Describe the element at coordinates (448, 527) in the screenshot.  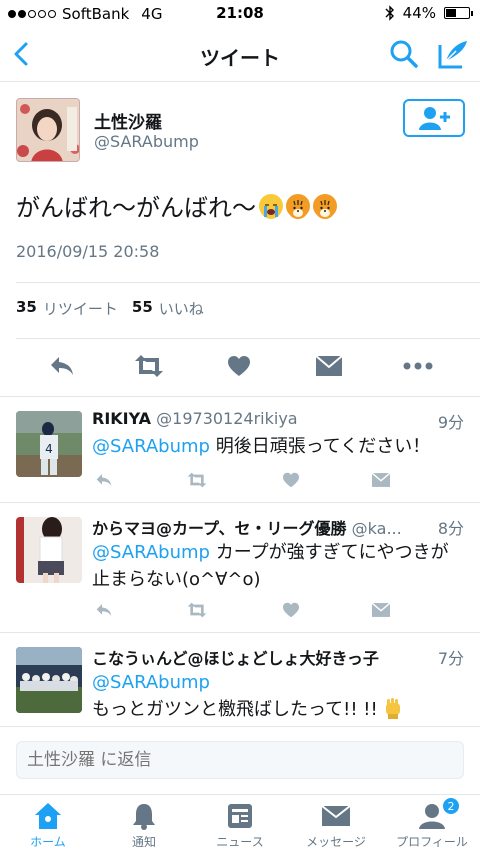
I see `reply-time: 8分` at that location.